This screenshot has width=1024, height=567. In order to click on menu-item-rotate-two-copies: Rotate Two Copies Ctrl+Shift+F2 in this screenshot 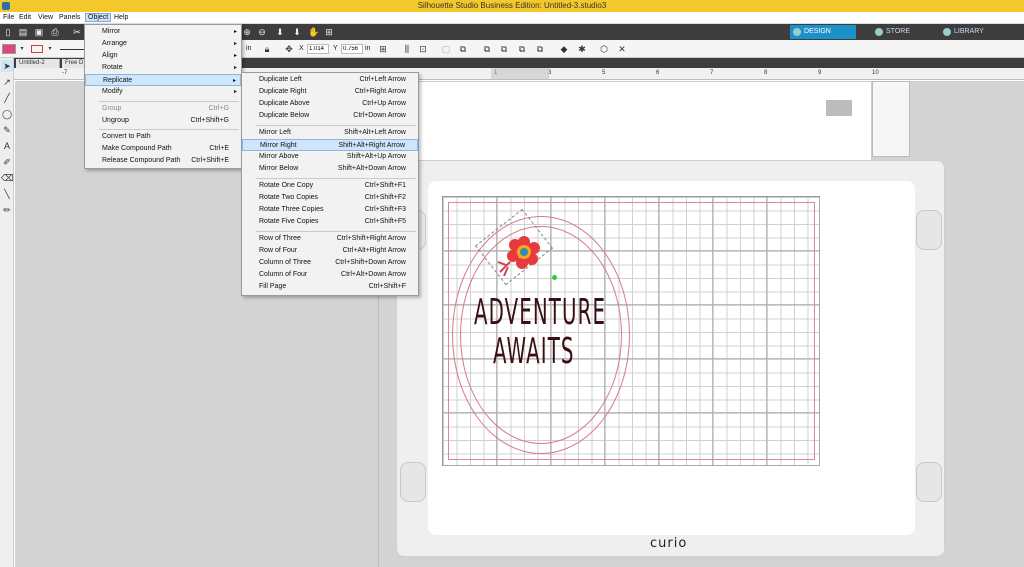, I will do `click(330, 198)`.